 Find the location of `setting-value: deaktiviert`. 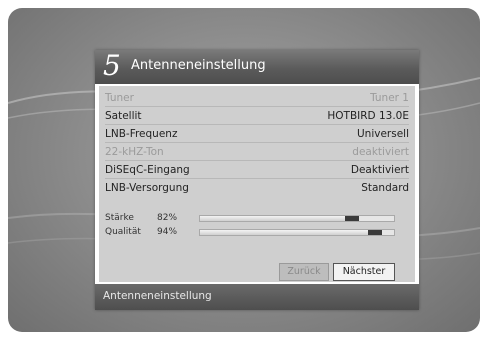

setting-value: deaktiviert is located at coordinates (380, 152).